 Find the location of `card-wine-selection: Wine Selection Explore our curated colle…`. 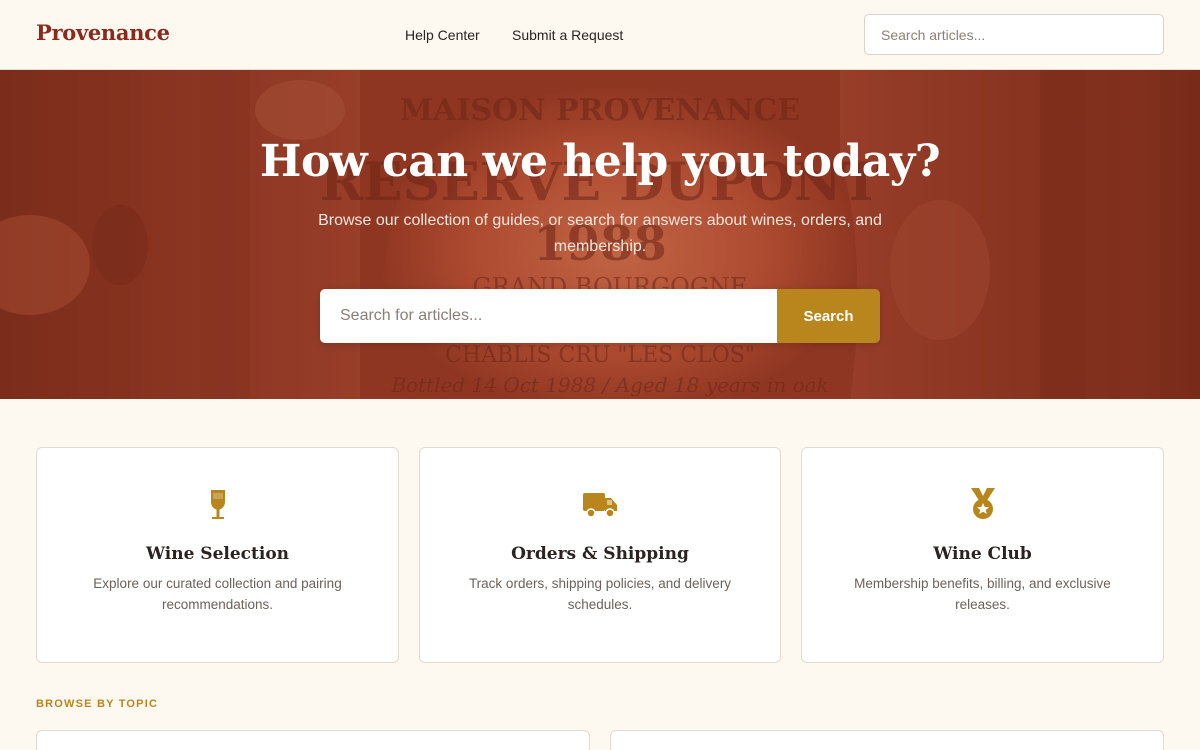

card-wine-selection: Wine Selection Explore our curated colle… is located at coordinates (217, 555).